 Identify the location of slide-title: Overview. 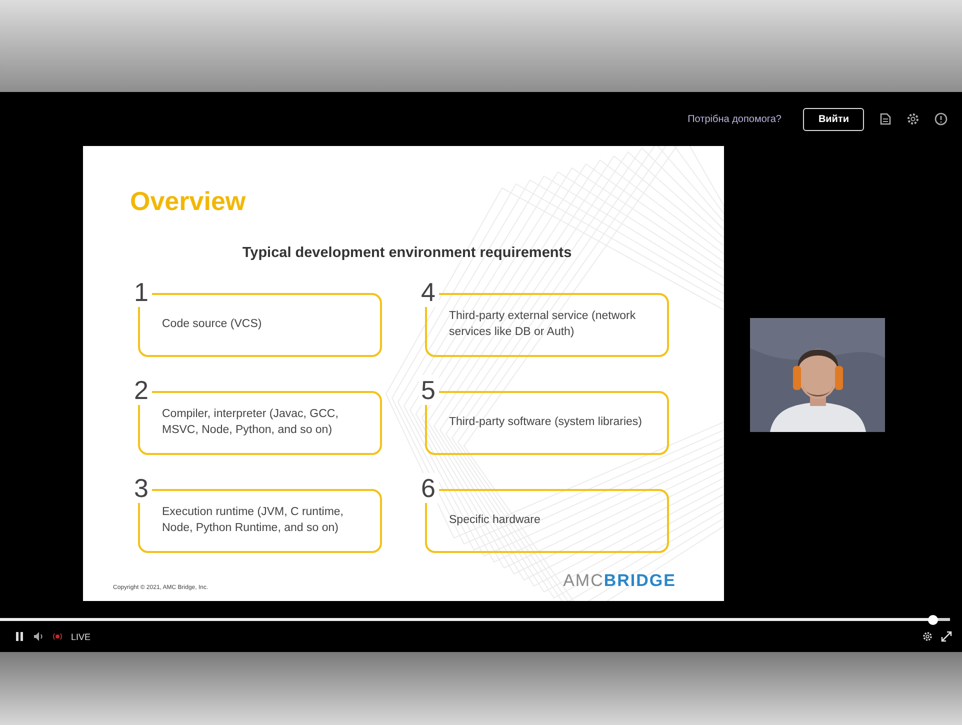
(188, 201).